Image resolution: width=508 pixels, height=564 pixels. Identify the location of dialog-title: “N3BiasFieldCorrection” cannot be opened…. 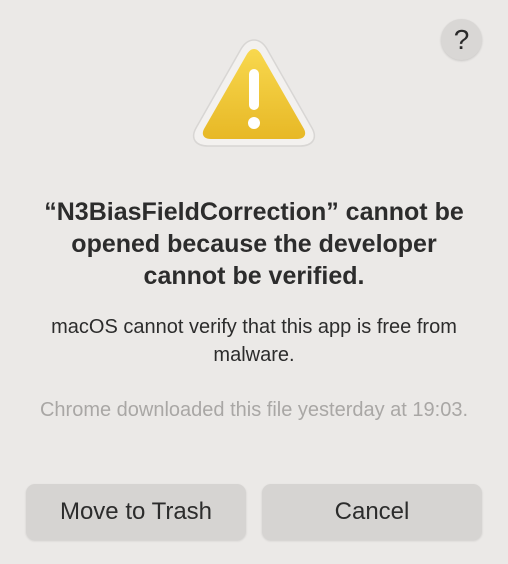
(254, 244).